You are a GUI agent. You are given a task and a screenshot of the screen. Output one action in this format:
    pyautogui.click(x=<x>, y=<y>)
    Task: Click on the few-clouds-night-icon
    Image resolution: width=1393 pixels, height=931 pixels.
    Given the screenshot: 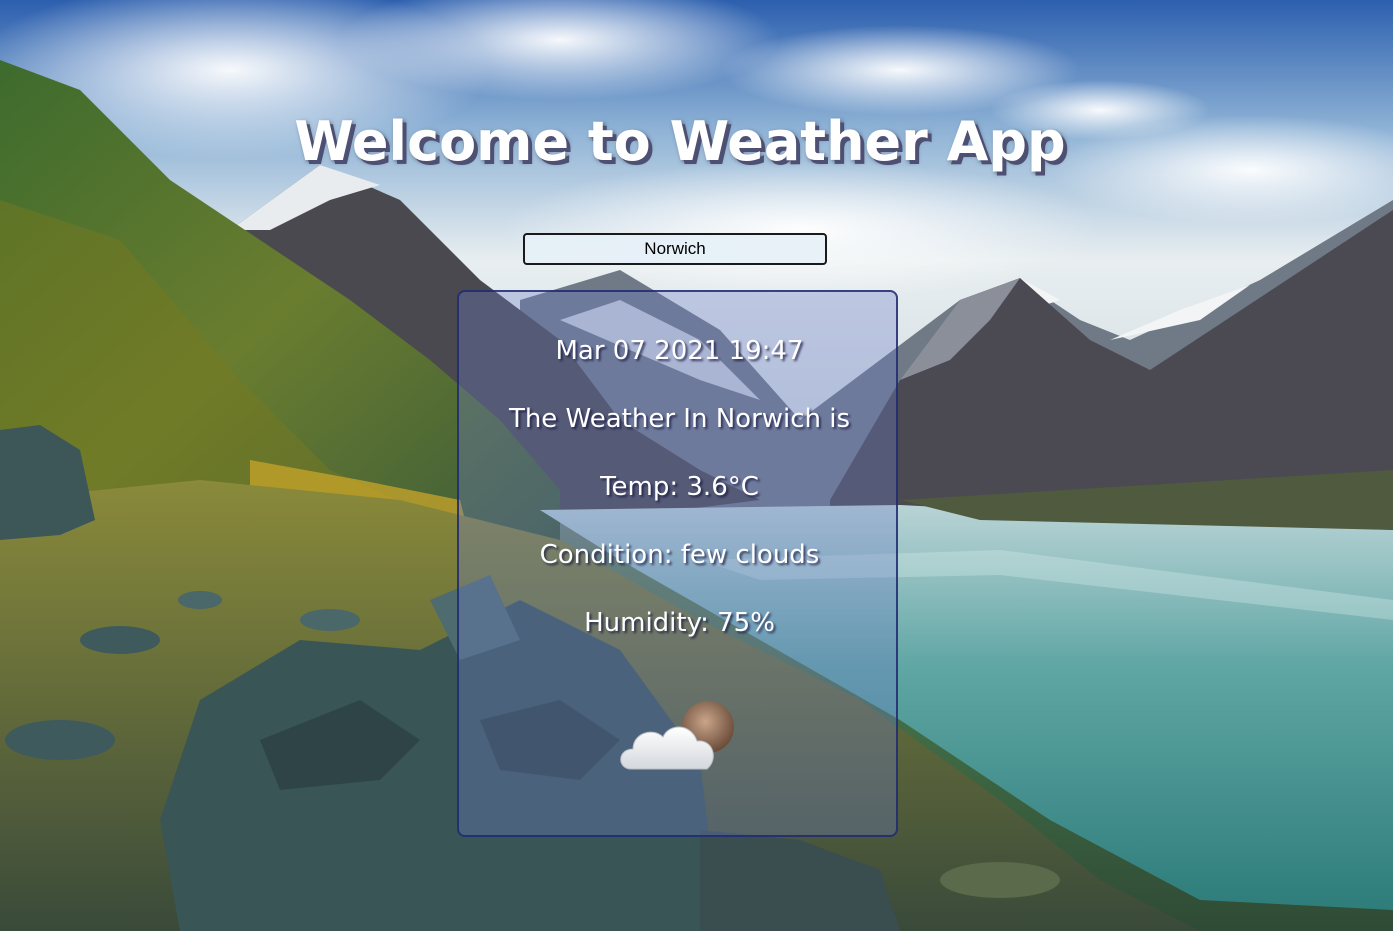 What is the action you would take?
    pyautogui.click(x=677, y=735)
    